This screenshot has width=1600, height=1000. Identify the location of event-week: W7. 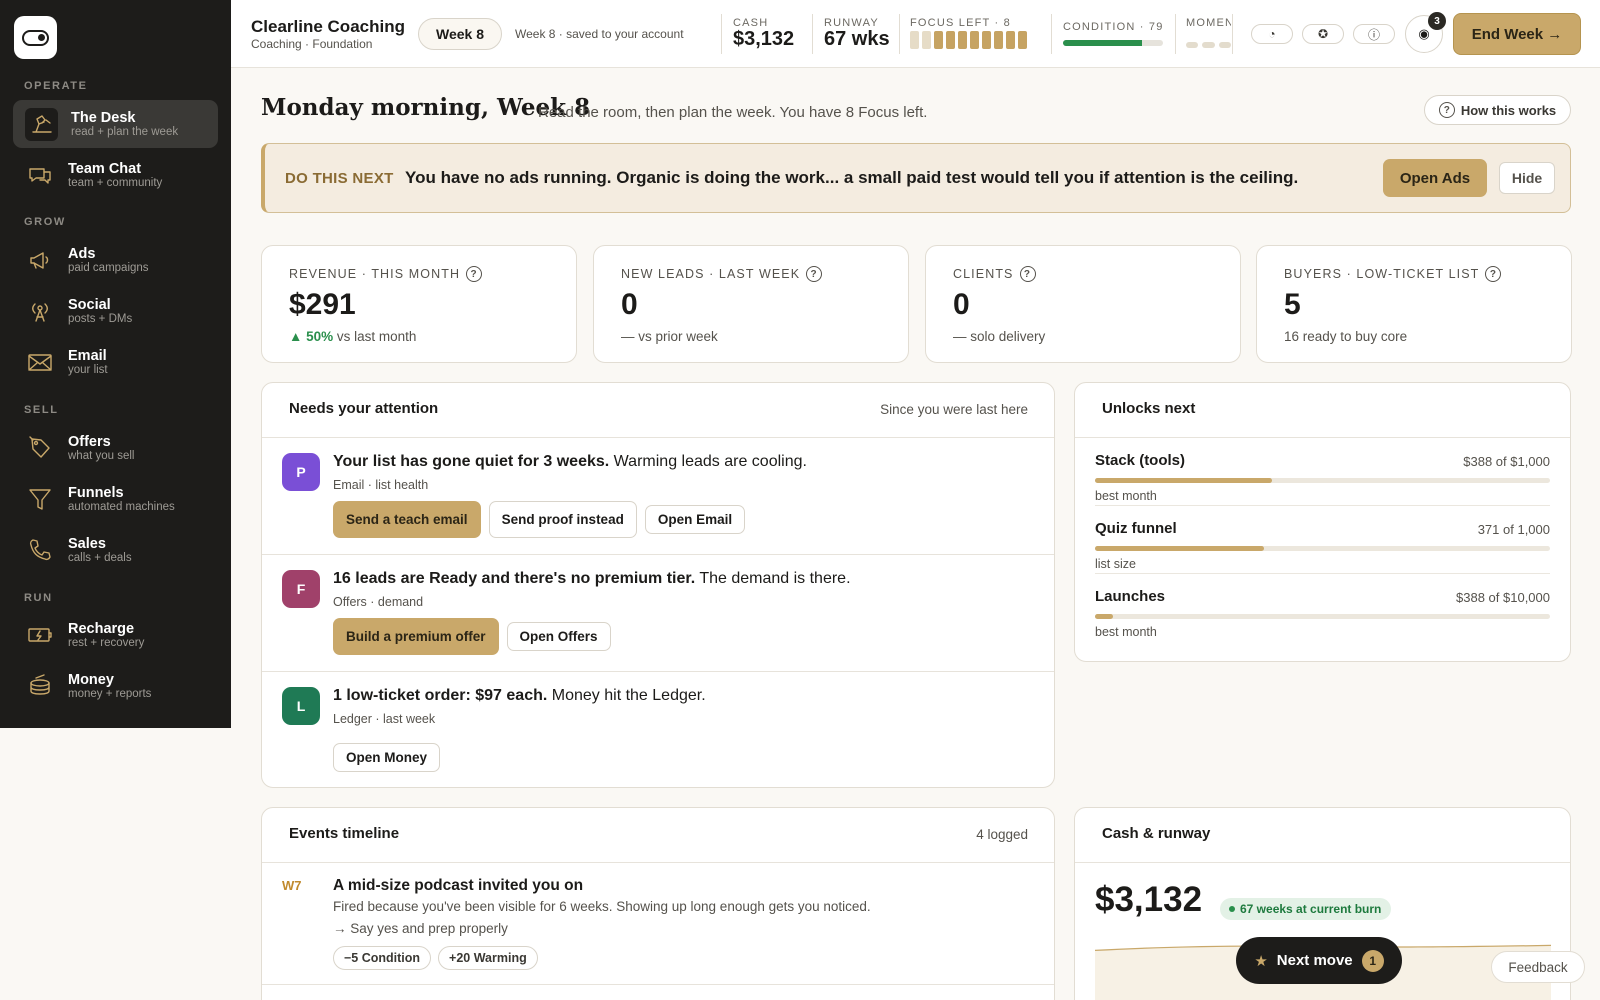
(292, 885).